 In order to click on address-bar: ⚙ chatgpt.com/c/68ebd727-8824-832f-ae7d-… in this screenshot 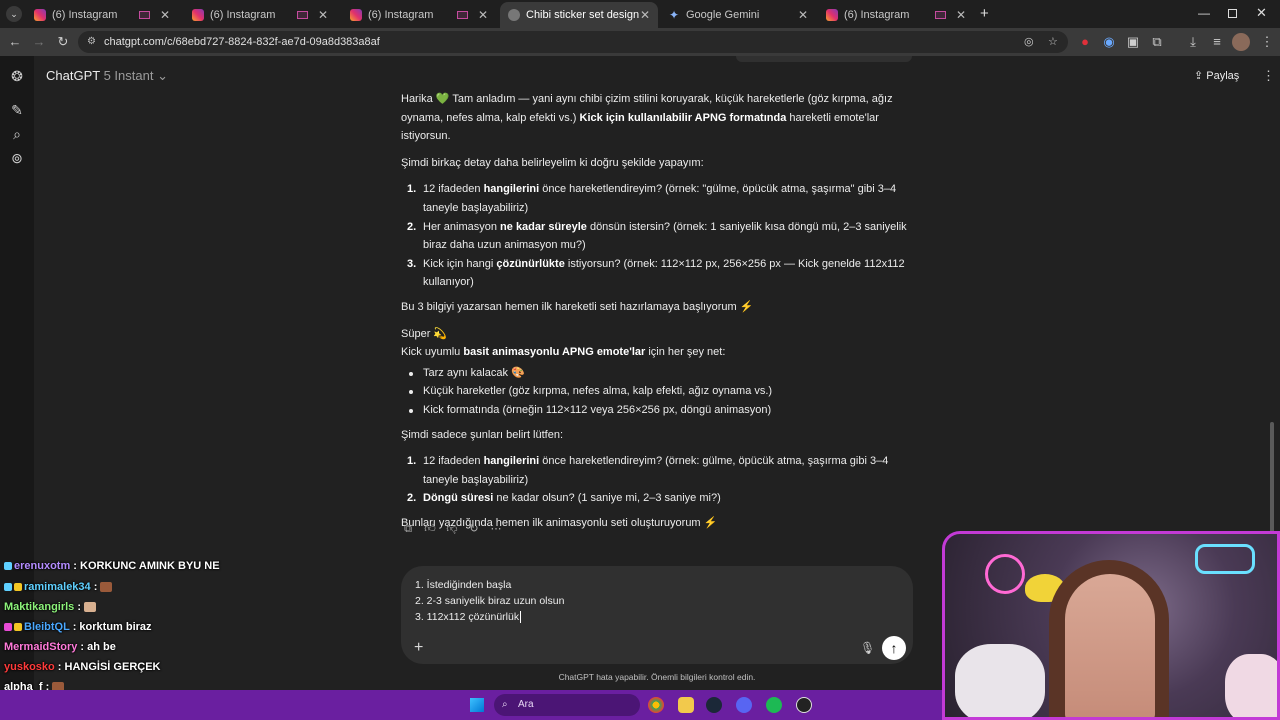, I will do `click(573, 42)`.